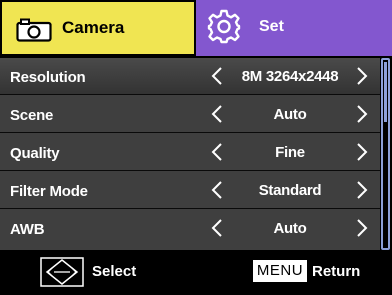 This screenshot has height=295, width=392. What do you see at coordinates (190, 114) in the screenshot?
I see `settings-row-scene: Scene Auto` at bounding box center [190, 114].